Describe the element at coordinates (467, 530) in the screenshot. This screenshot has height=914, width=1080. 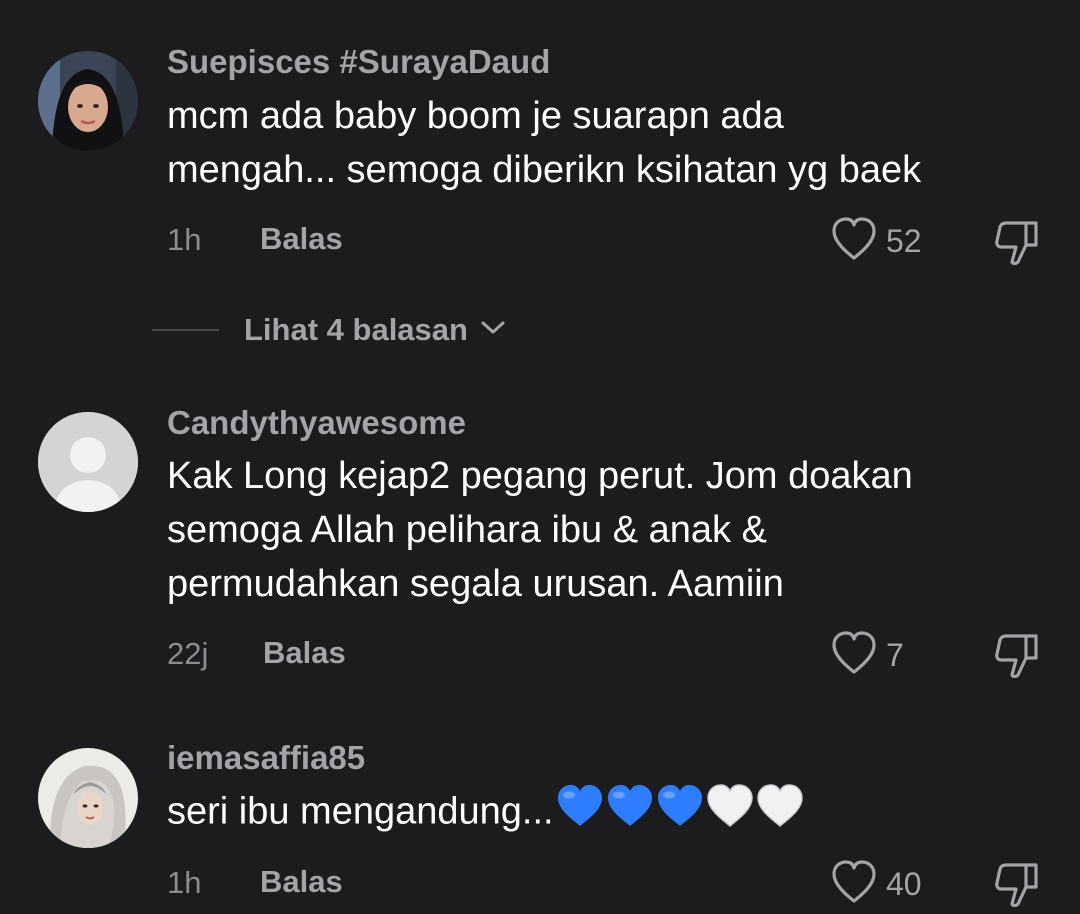
I see `comment-text-line: semoga Allah pelihara ibu & anak &` at that location.